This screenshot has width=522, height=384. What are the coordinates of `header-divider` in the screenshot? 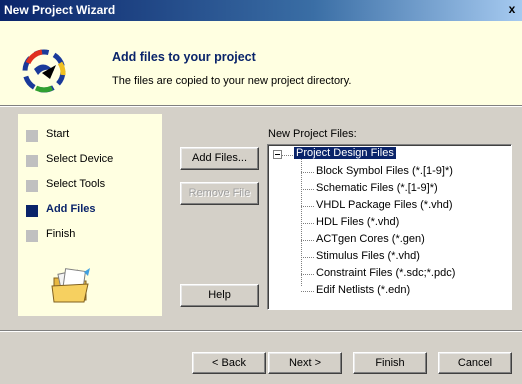 It's located at (261, 106).